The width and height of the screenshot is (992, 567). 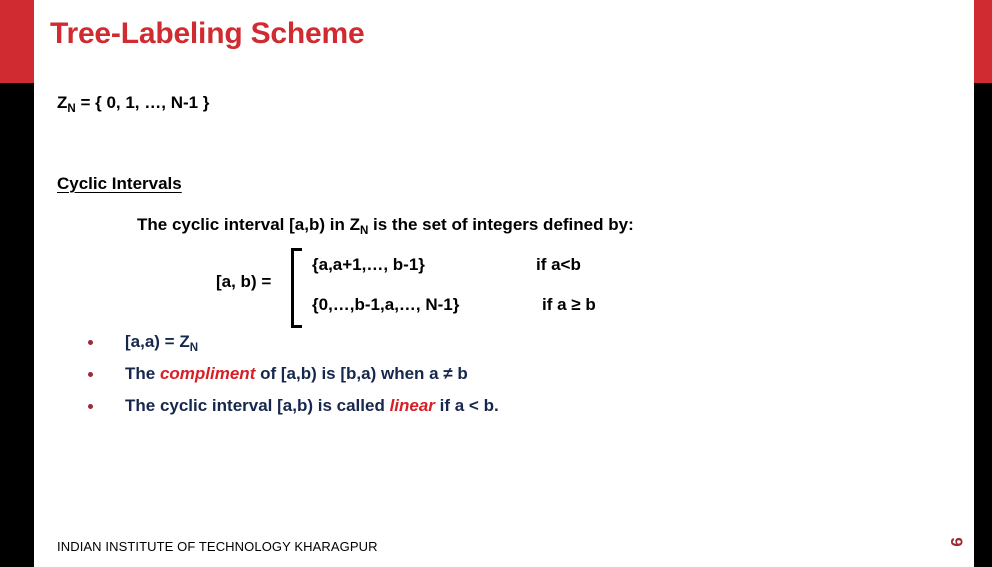 I want to click on case-expression-1: {a,a+1,…, b-1}, so click(x=368, y=264).